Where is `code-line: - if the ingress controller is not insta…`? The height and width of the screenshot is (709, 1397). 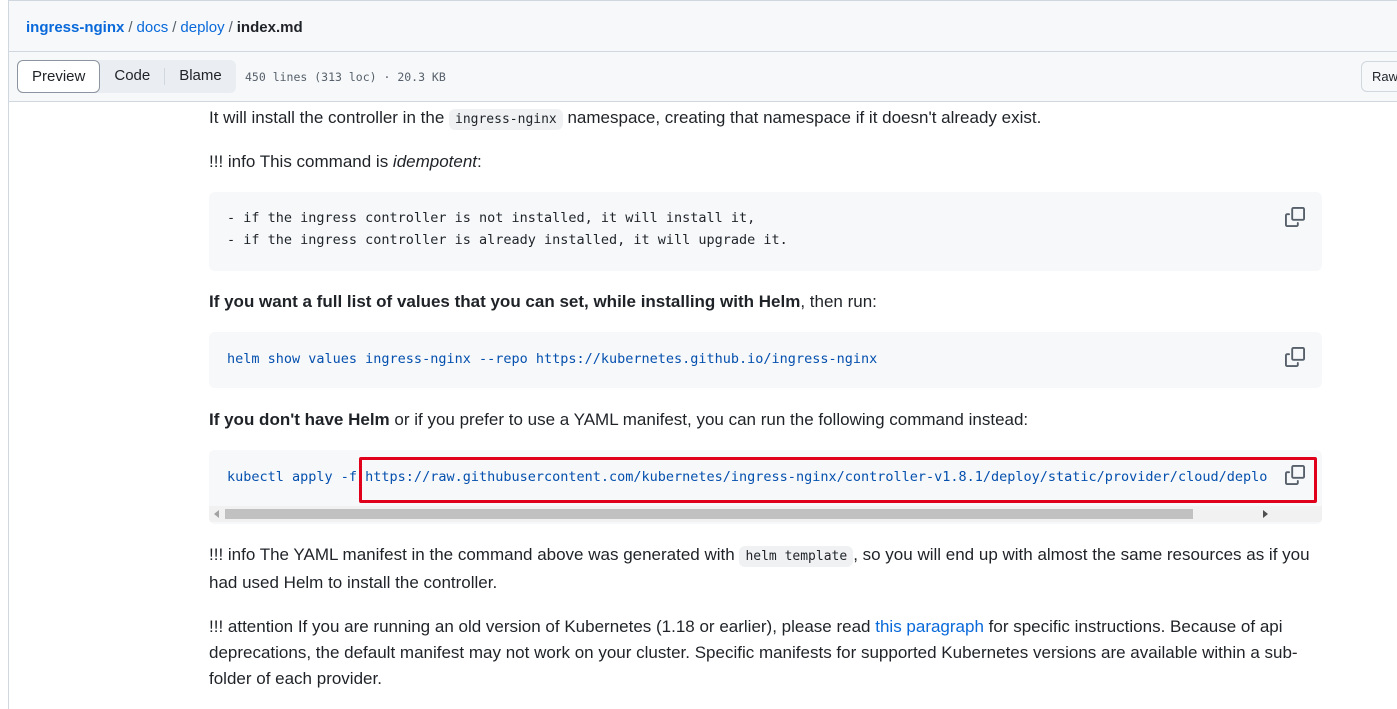
code-line: - if the ingress controller is not insta… is located at coordinates (491, 218).